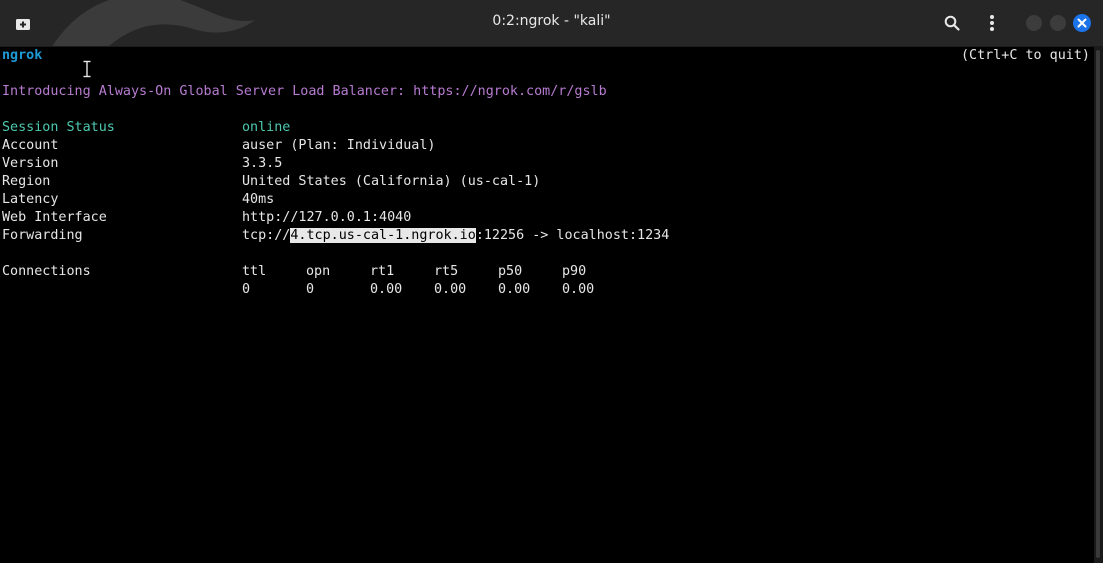 This screenshot has height=563, width=1103. I want to click on conn-header-ttl: ttl, so click(254, 271).